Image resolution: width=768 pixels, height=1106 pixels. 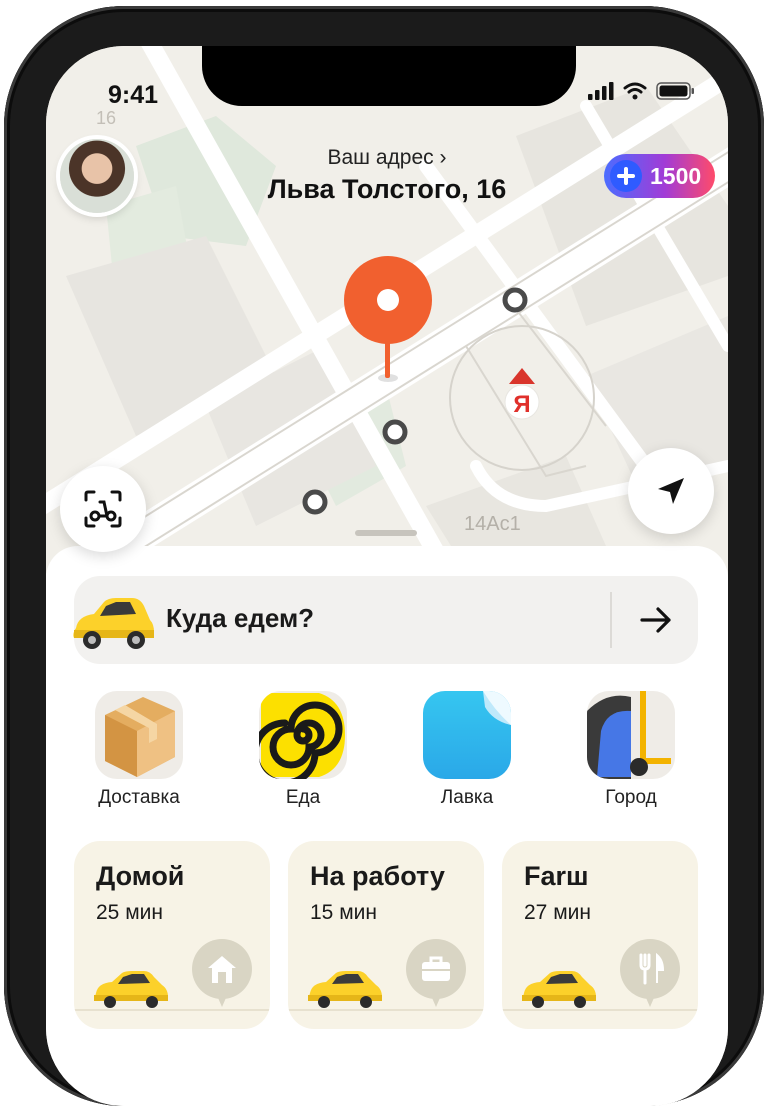 I want to click on status-time: 9:41, so click(x=133, y=95).